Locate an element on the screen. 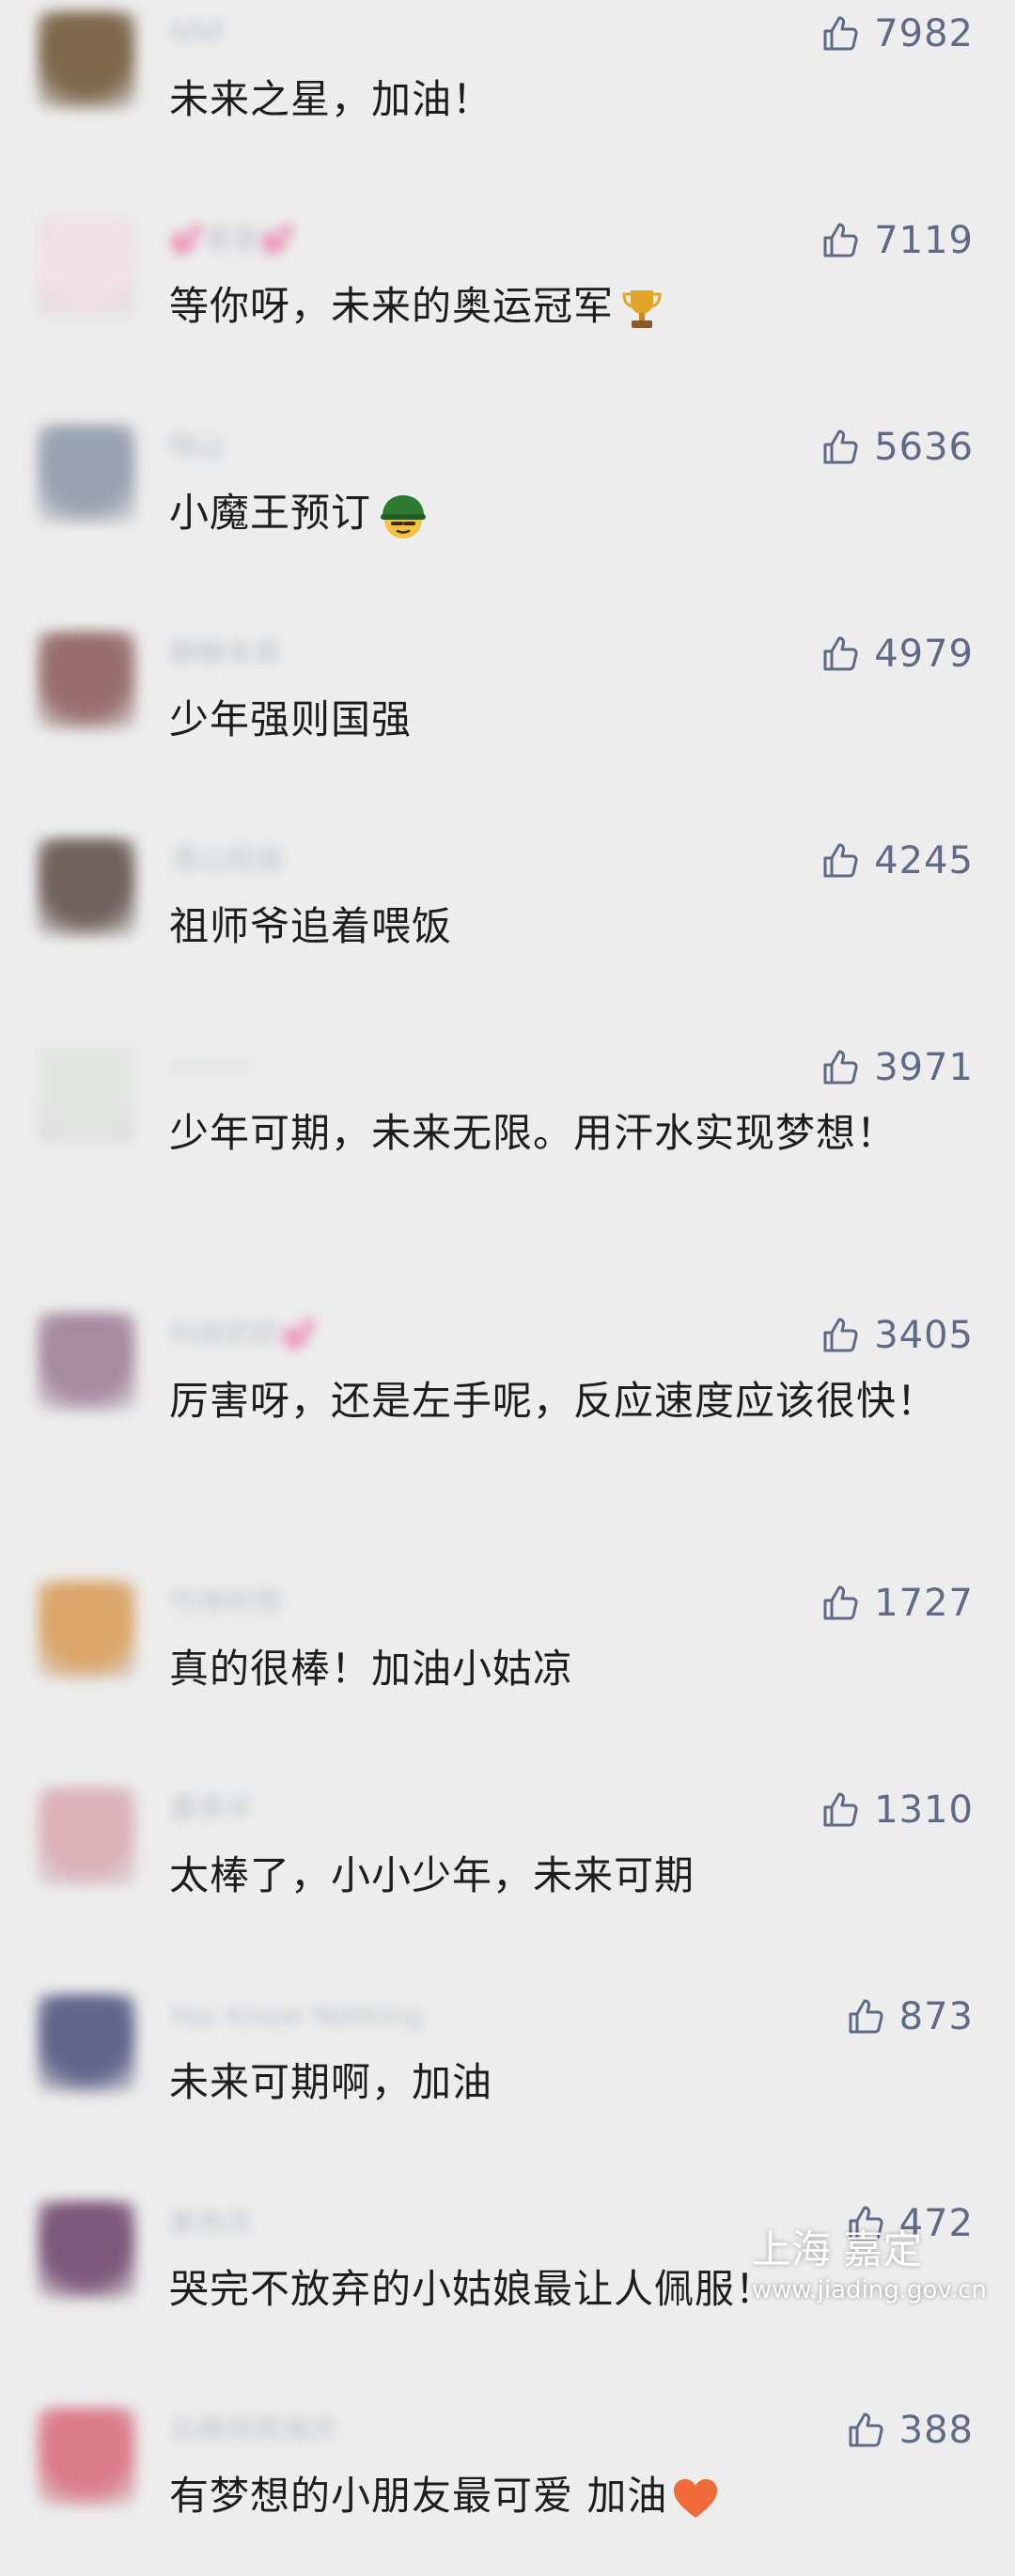  like-button: 3971 is located at coordinates (897, 1068).